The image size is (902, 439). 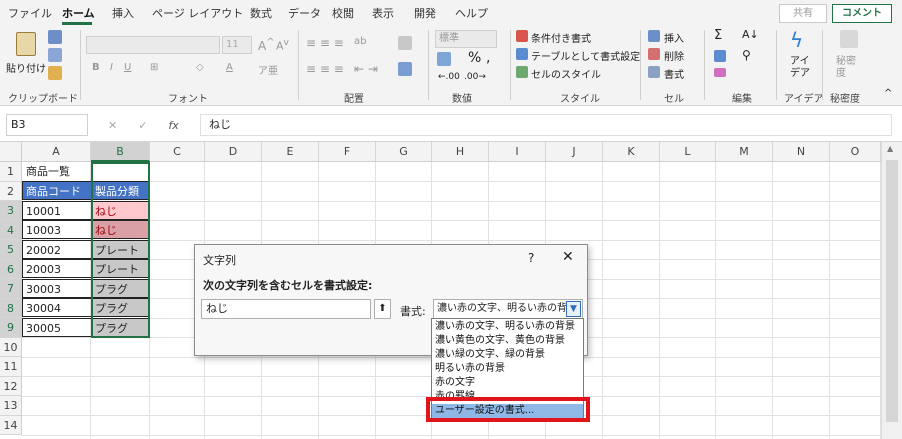 I want to click on column-header: B, so click(x=120, y=152).